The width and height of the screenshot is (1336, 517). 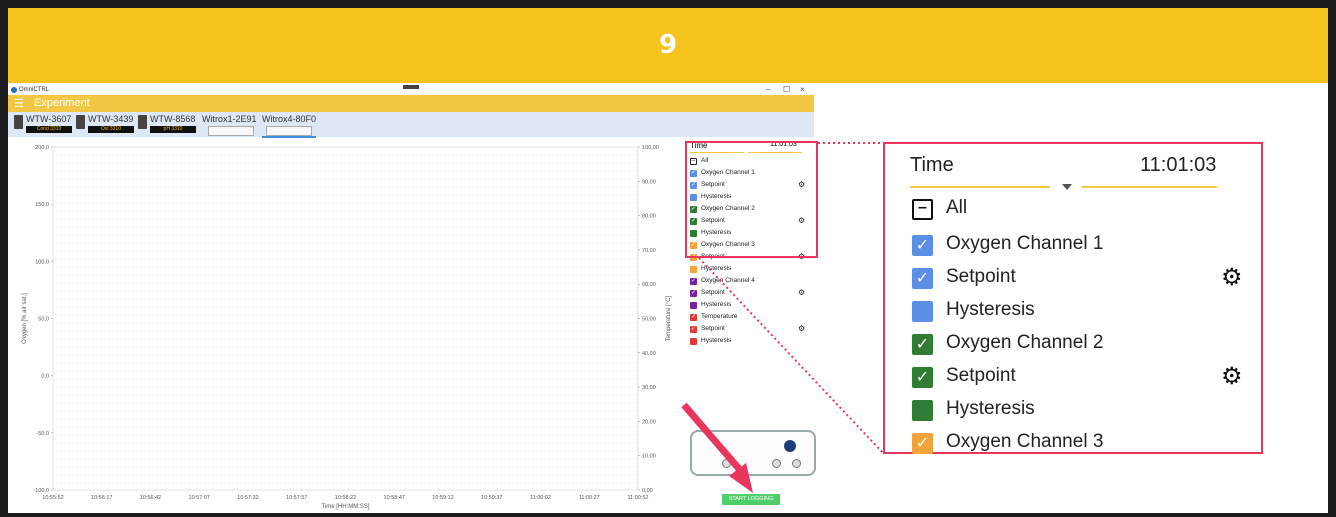 What do you see at coordinates (712, 437) in the screenshot?
I see `arrow-shaft` at bounding box center [712, 437].